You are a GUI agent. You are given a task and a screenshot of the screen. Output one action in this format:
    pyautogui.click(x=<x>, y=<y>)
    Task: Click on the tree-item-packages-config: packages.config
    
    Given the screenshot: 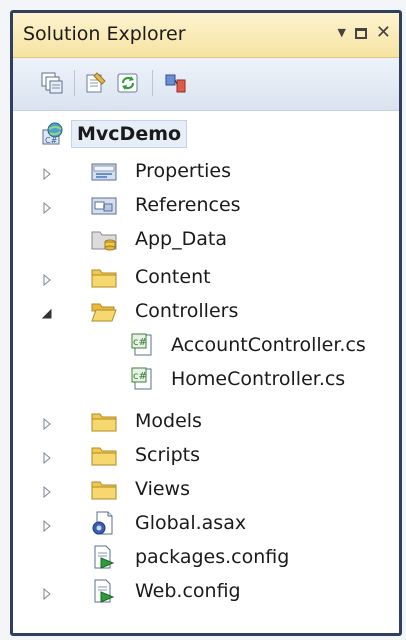 What is the action you would take?
    pyautogui.click(x=206, y=557)
    